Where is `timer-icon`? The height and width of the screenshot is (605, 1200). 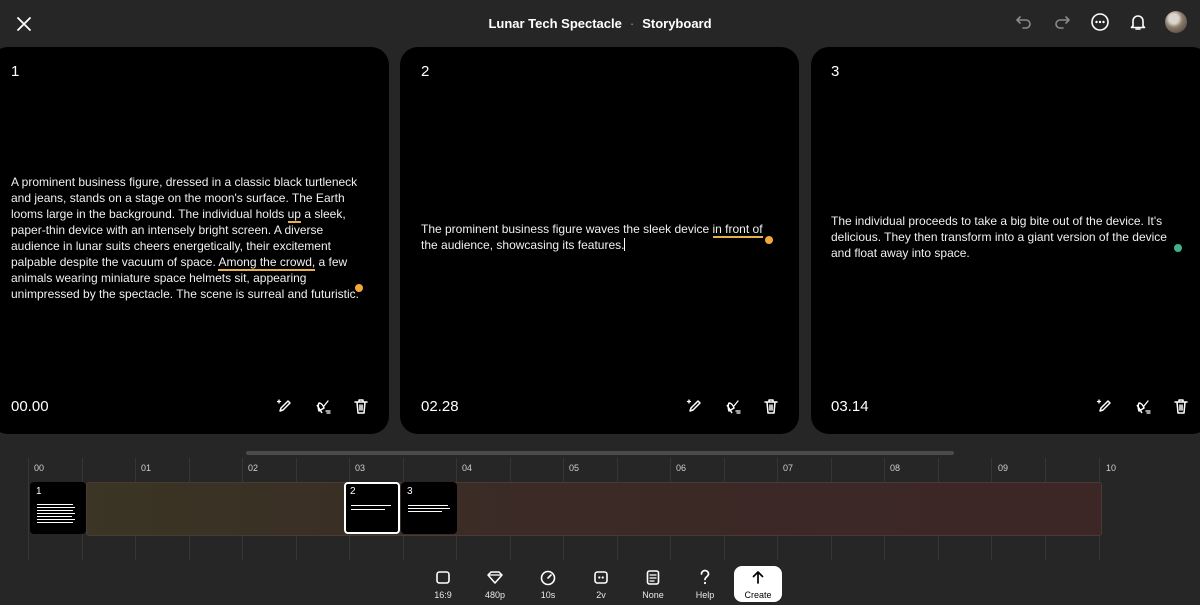
timer-icon is located at coordinates (548, 578).